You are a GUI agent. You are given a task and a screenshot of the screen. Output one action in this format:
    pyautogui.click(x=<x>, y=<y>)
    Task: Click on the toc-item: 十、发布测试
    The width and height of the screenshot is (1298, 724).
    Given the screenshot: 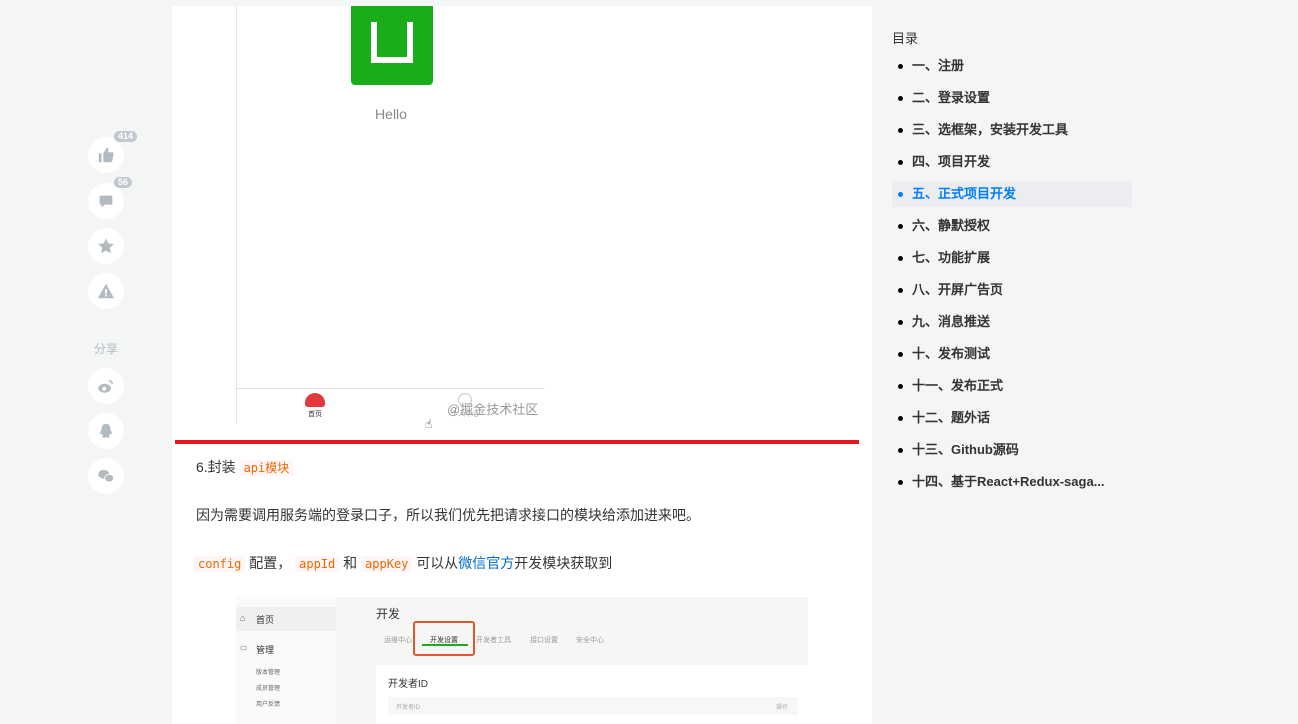 What is the action you would take?
    pyautogui.click(x=1012, y=354)
    